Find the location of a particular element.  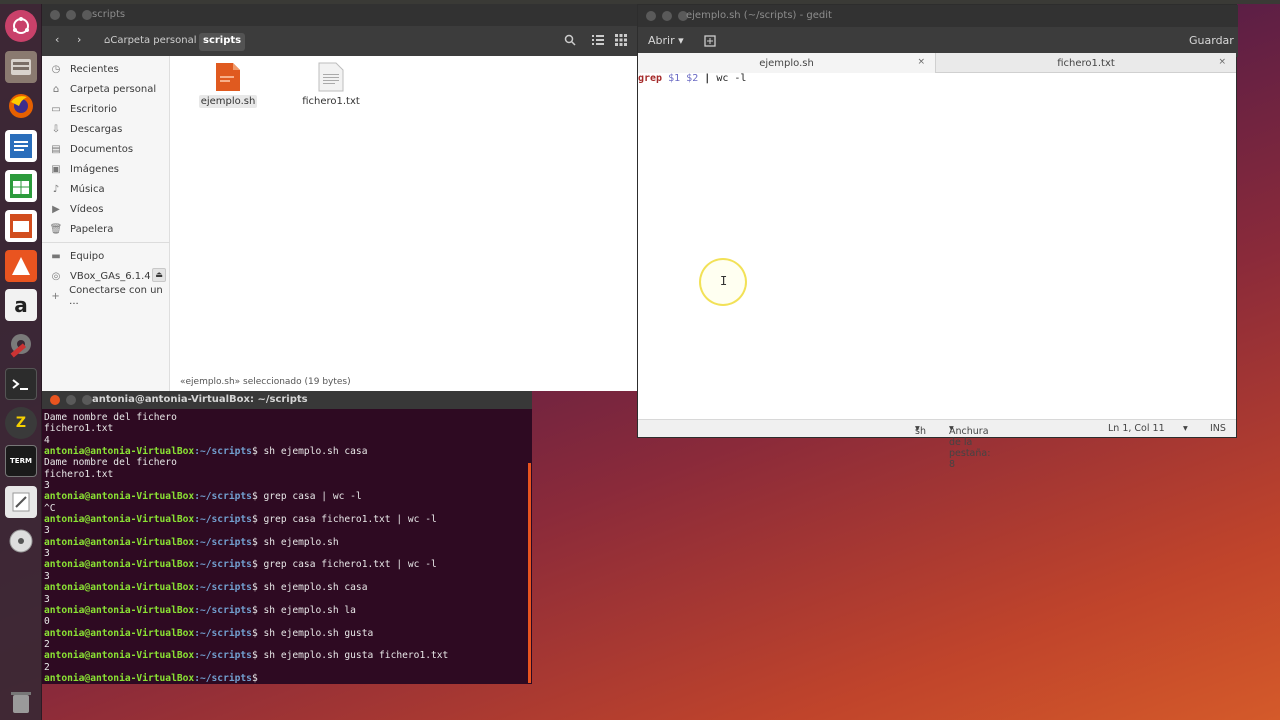

software-center-icon is located at coordinates (21, 266).